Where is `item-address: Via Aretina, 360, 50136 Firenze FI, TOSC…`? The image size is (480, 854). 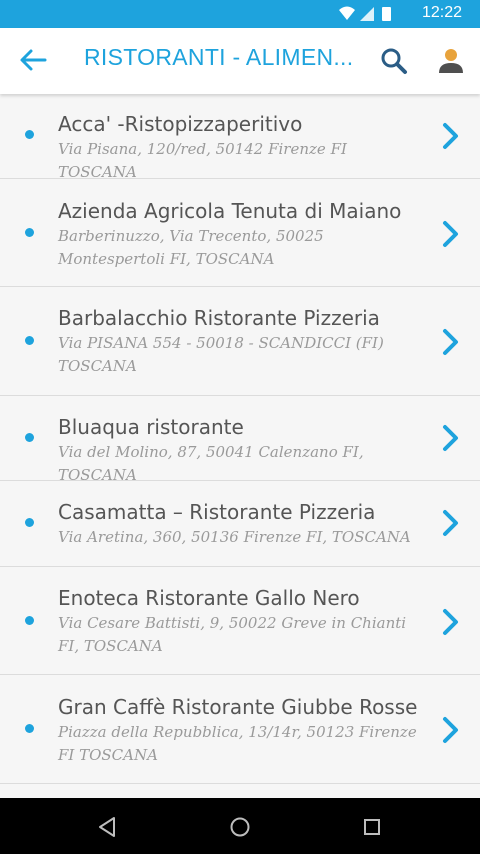 item-address: Via Aretina, 360, 50136 Firenze FI, TOSC… is located at coordinates (234, 537).